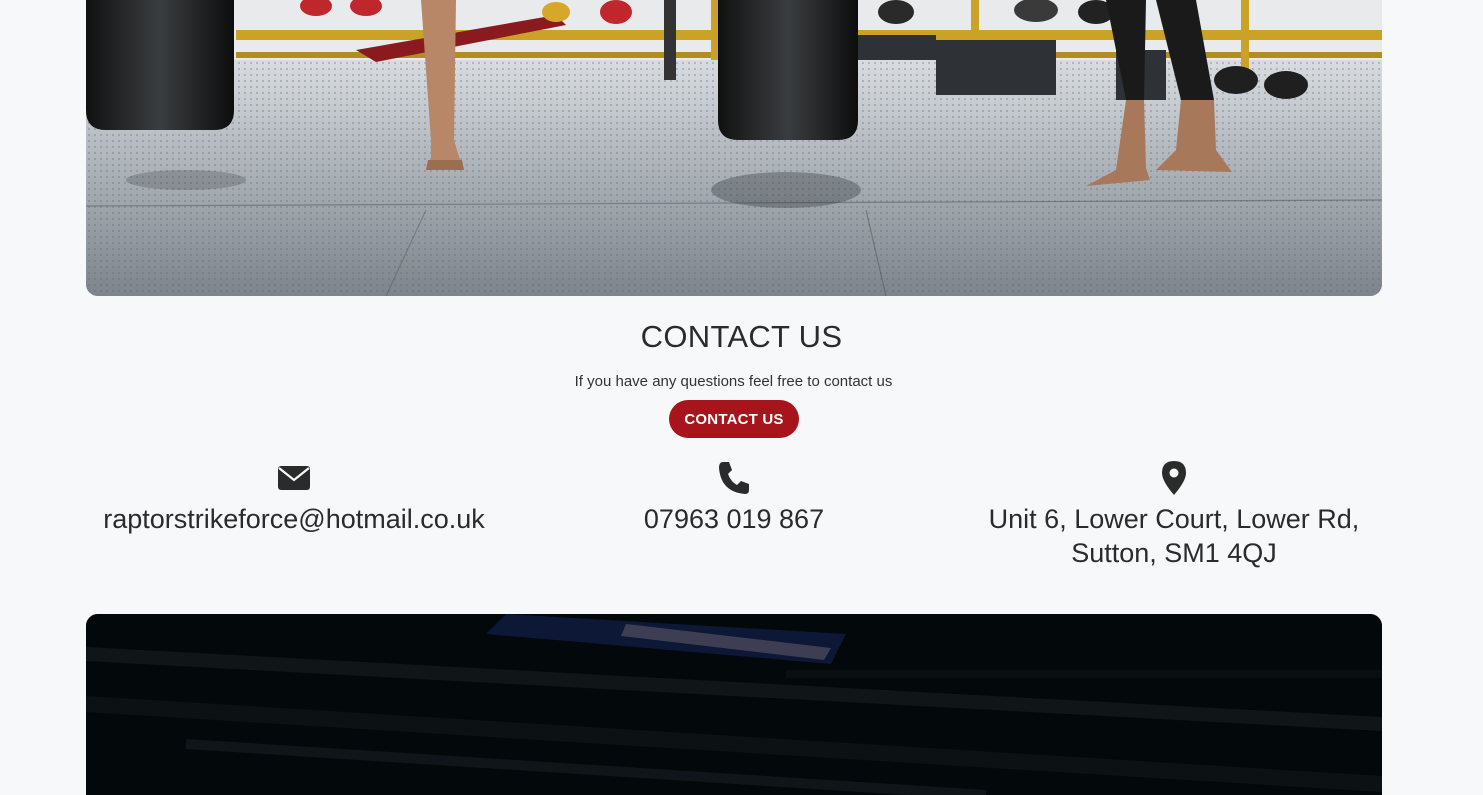 This screenshot has width=1483, height=795. What do you see at coordinates (734, 498) in the screenshot?
I see `phone-info: 07963 019 867` at bounding box center [734, 498].